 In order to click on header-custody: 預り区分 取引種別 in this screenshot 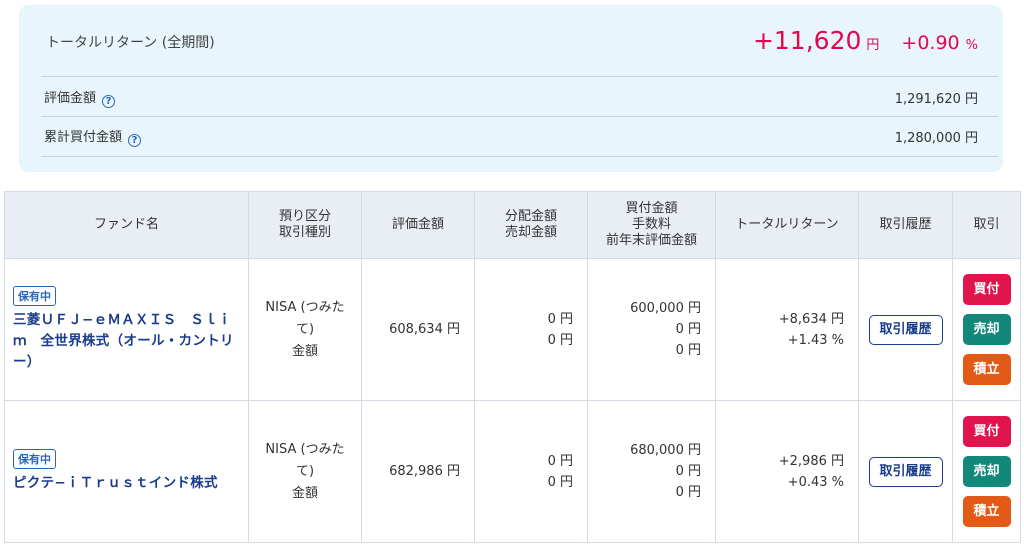, I will do `click(305, 225)`.